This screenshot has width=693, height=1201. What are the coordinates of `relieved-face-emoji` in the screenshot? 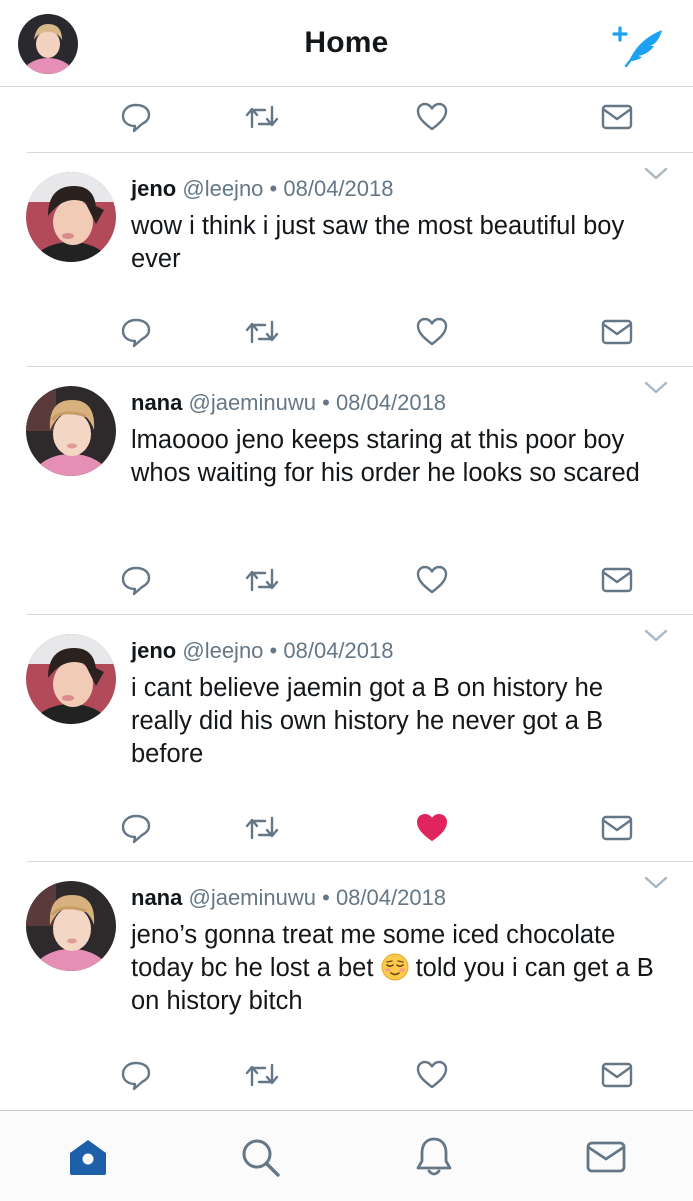 It's located at (395, 967).